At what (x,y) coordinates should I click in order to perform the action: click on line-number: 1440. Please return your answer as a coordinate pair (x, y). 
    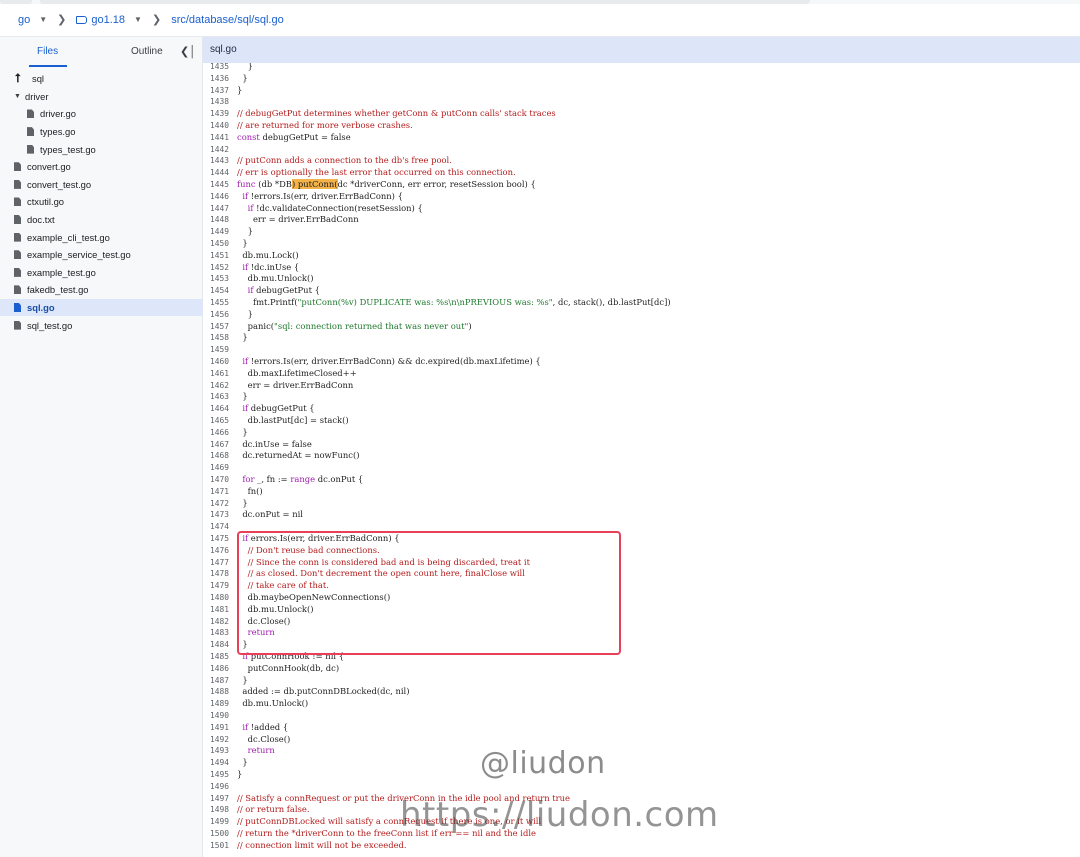
    Looking at the image, I should click on (222, 126).